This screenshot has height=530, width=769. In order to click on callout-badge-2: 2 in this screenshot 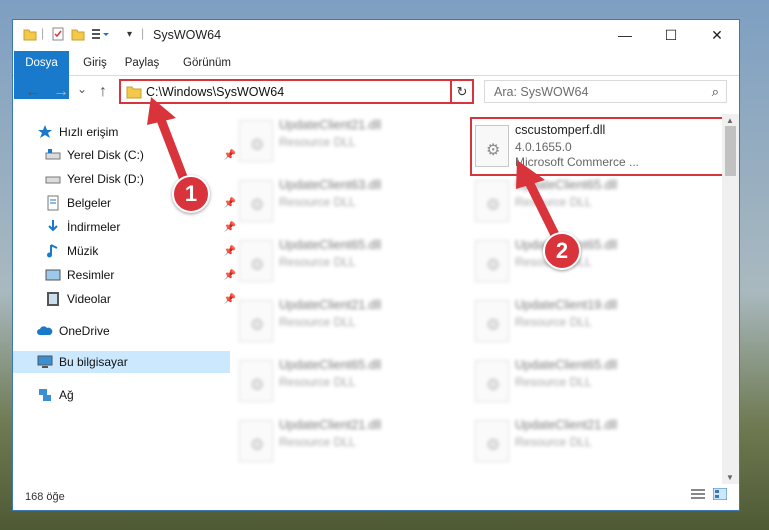, I will do `click(562, 251)`.